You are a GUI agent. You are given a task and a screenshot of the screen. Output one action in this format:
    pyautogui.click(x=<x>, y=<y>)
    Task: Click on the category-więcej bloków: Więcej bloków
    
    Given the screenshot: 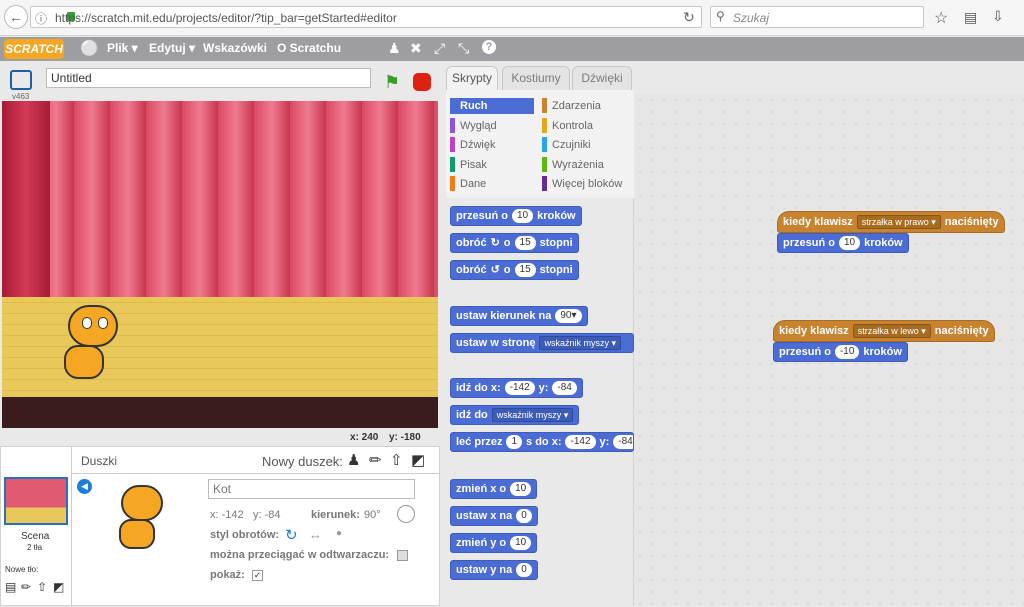 What is the action you would take?
    pyautogui.click(x=582, y=184)
    